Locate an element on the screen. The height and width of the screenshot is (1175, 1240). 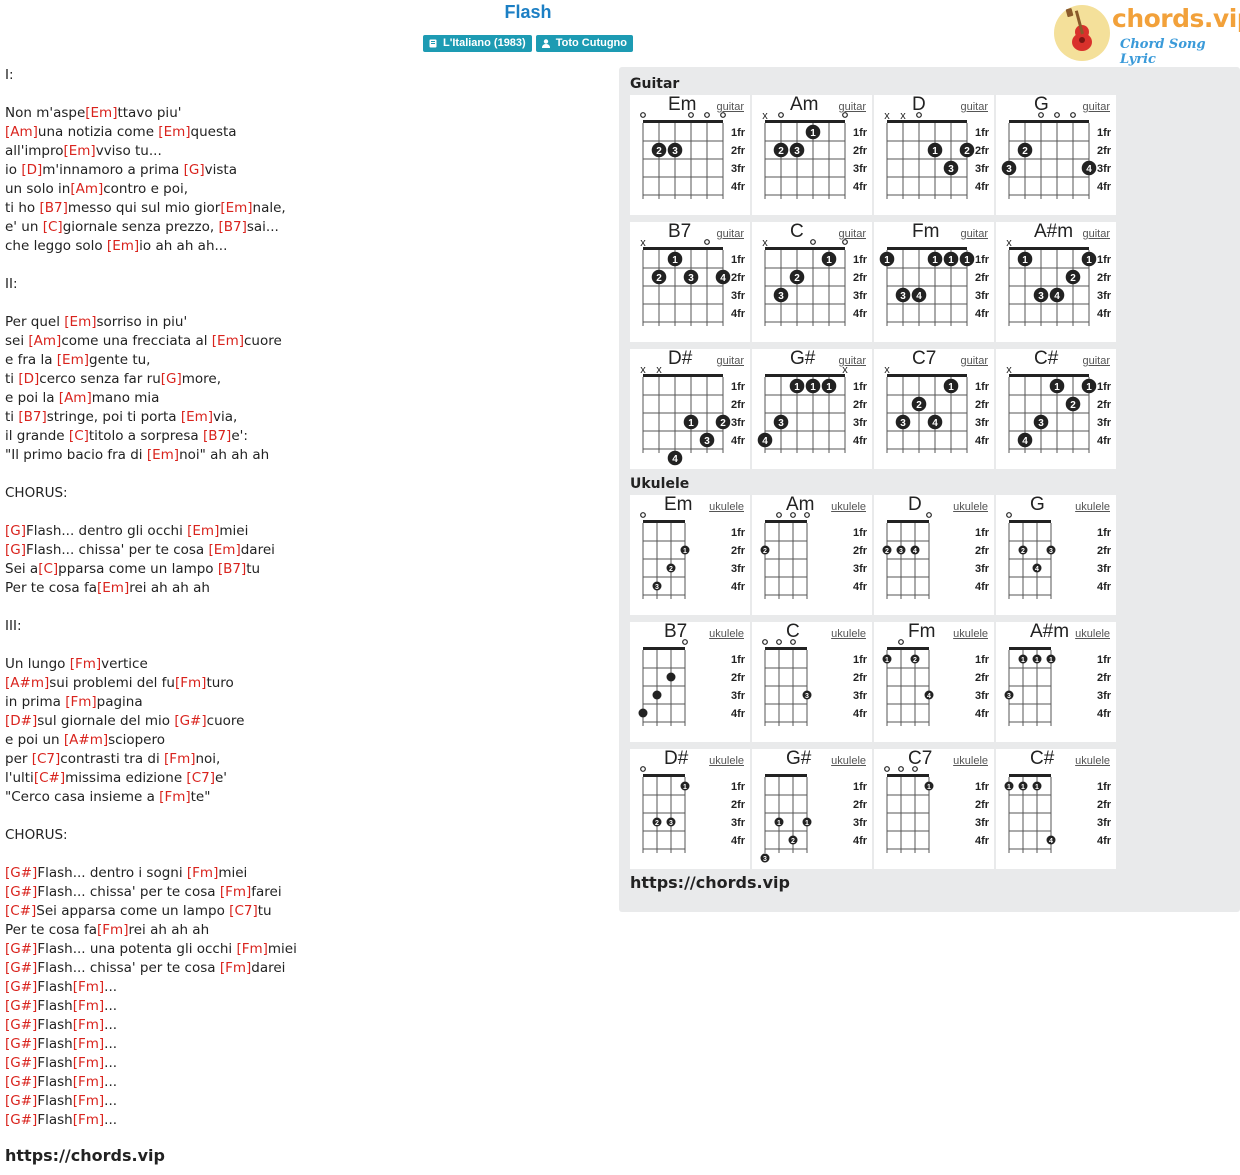
chord-diagram-guitar: 1fr 2fr 3fr 4fr x 4 3 1 2 1 C# guitar is located at coordinates (1056, 408).